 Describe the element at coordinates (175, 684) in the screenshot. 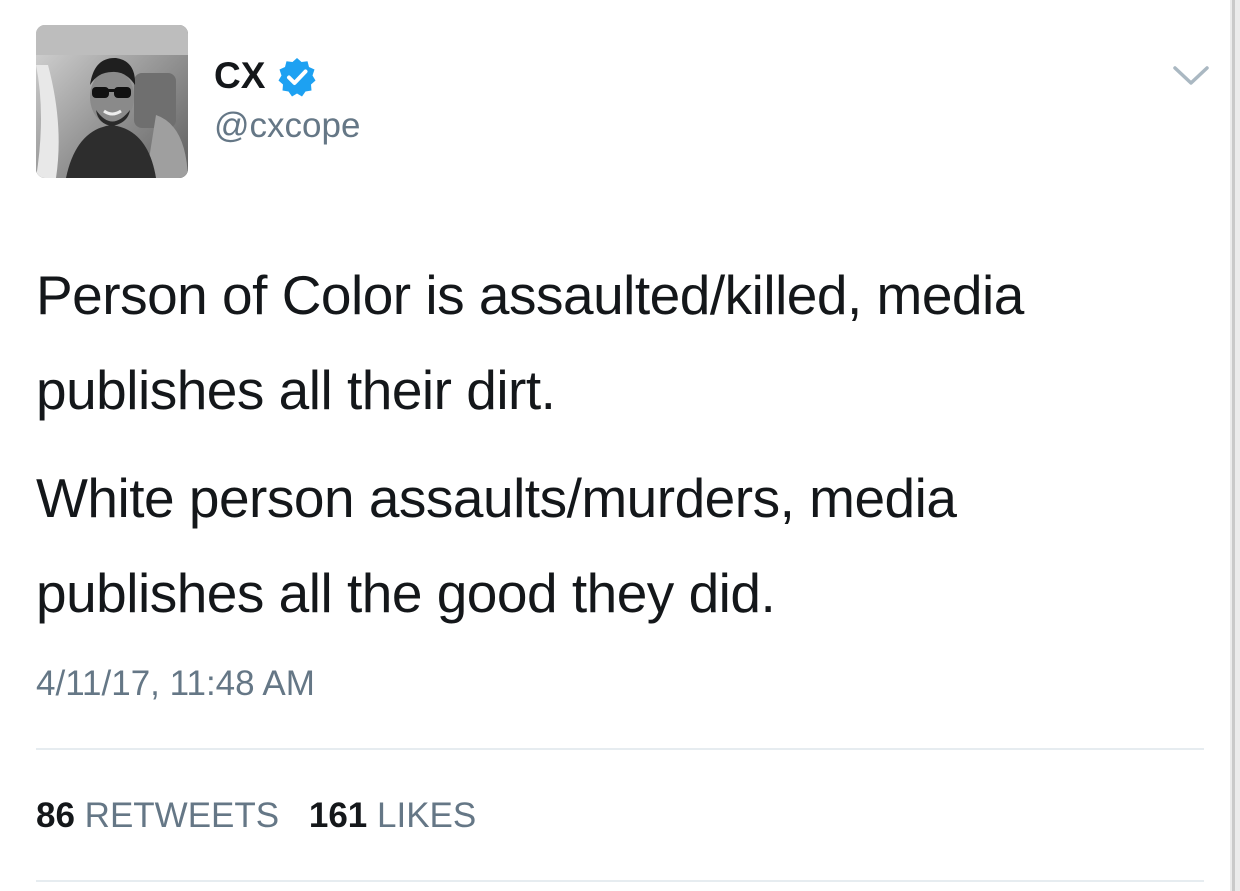

I see `tweet-timestamp: 4/11/17, 11:48 AM` at that location.